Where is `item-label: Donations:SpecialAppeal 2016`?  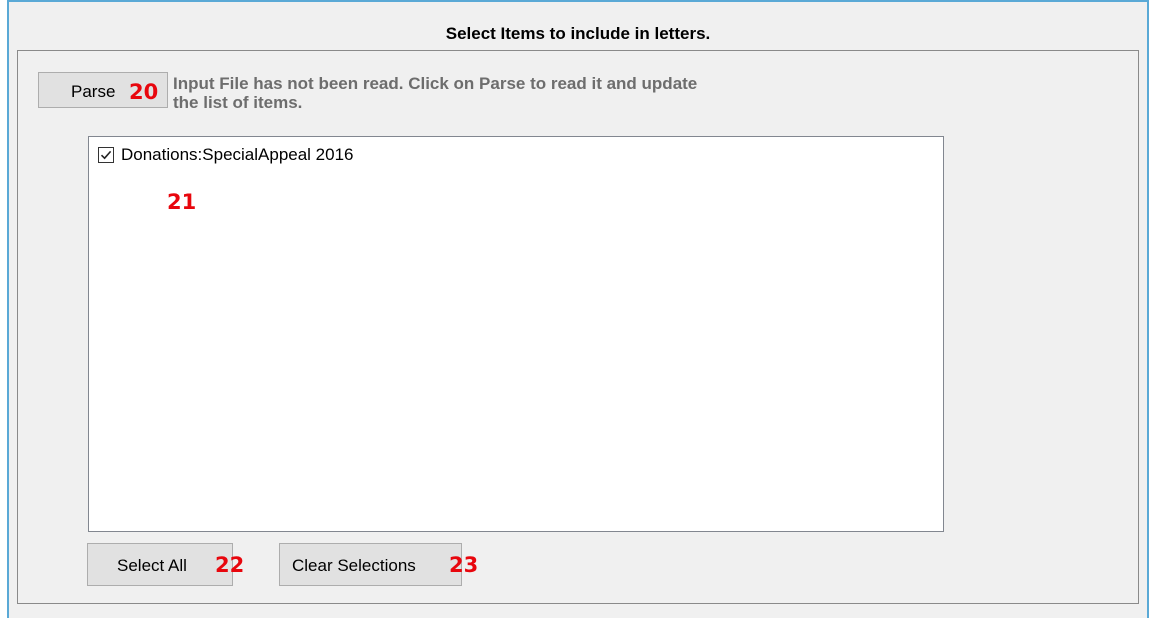
item-label: Donations:SpecialAppeal 2016 is located at coordinates (237, 154).